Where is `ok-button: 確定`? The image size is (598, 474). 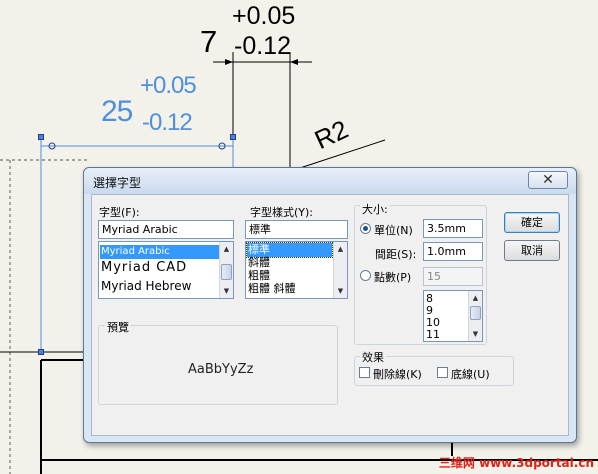
ok-button: 確定 is located at coordinates (532, 222).